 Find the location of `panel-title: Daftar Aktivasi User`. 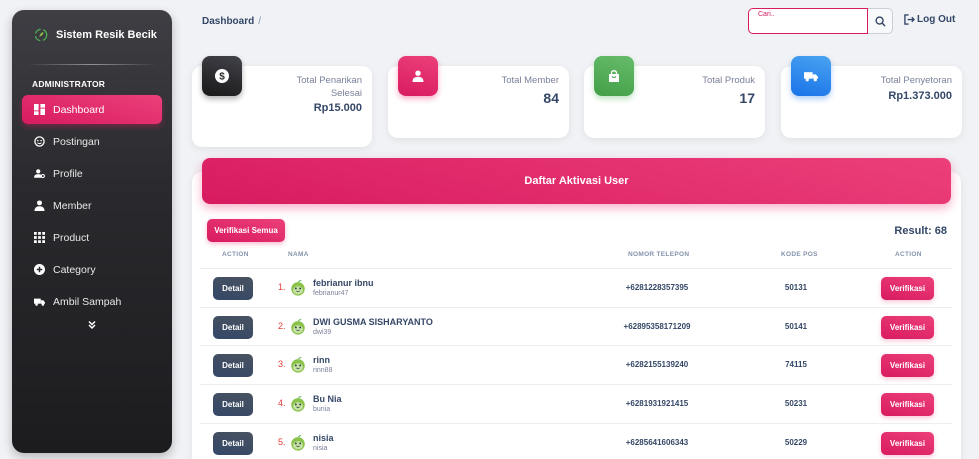

panel-title: Daftar Aktivasi User is located at coordinates (576, 181).